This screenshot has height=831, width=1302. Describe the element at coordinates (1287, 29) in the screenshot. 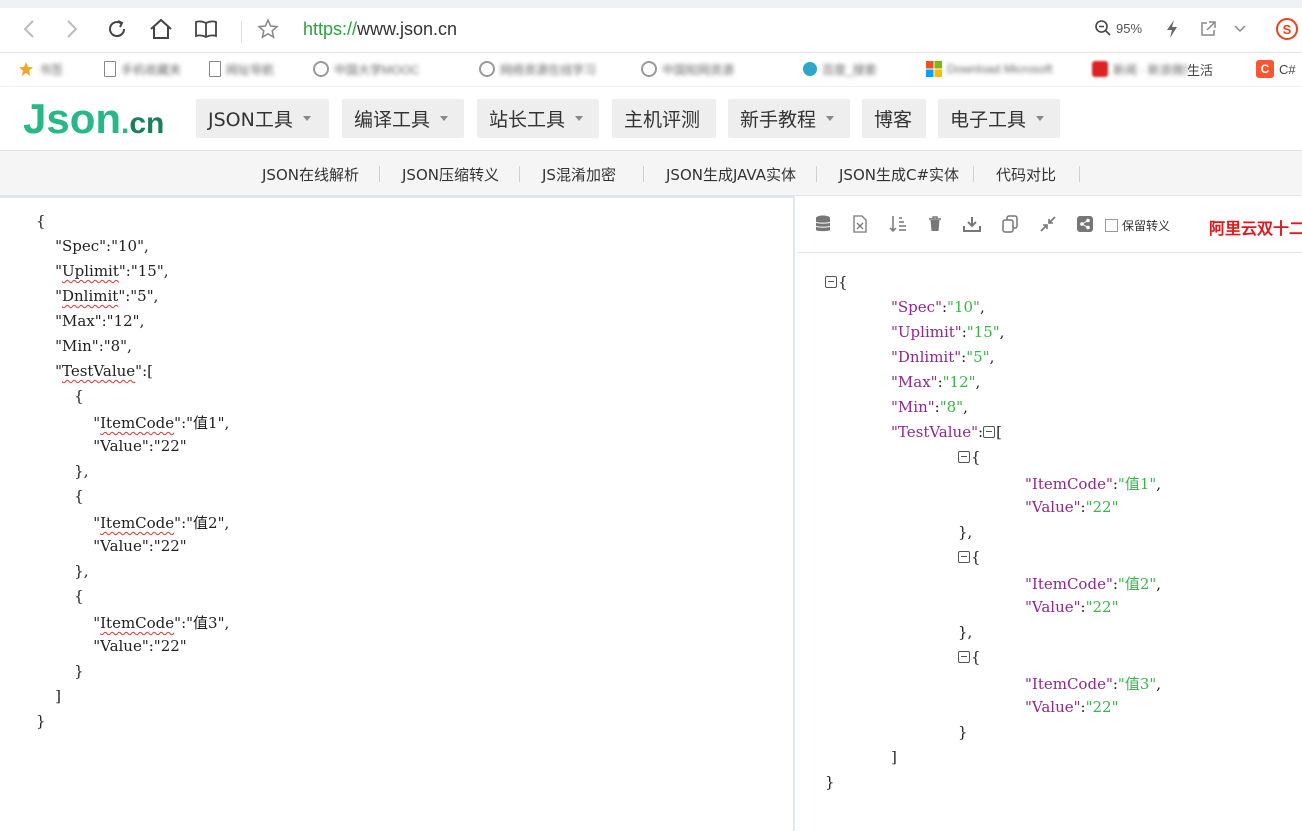

I see `sogou-logo-icon: S` at that location.